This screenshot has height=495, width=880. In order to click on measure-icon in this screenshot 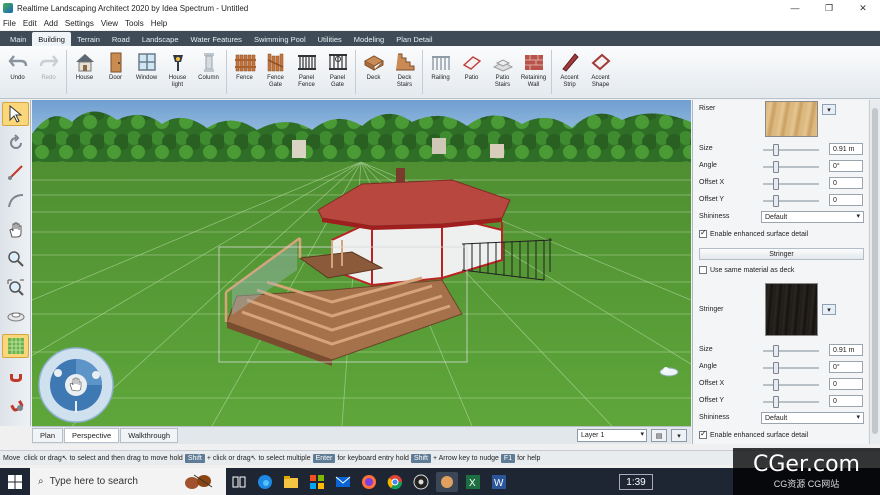, I will do `click(15, 172)`.